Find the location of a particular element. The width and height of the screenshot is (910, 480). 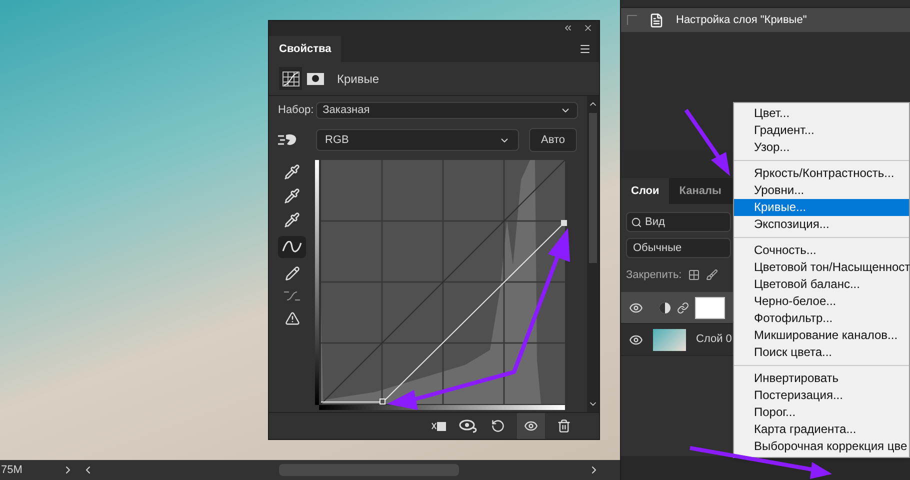

history-item: Настройка слоя "Кривые" is located at coordinates (765, 20).